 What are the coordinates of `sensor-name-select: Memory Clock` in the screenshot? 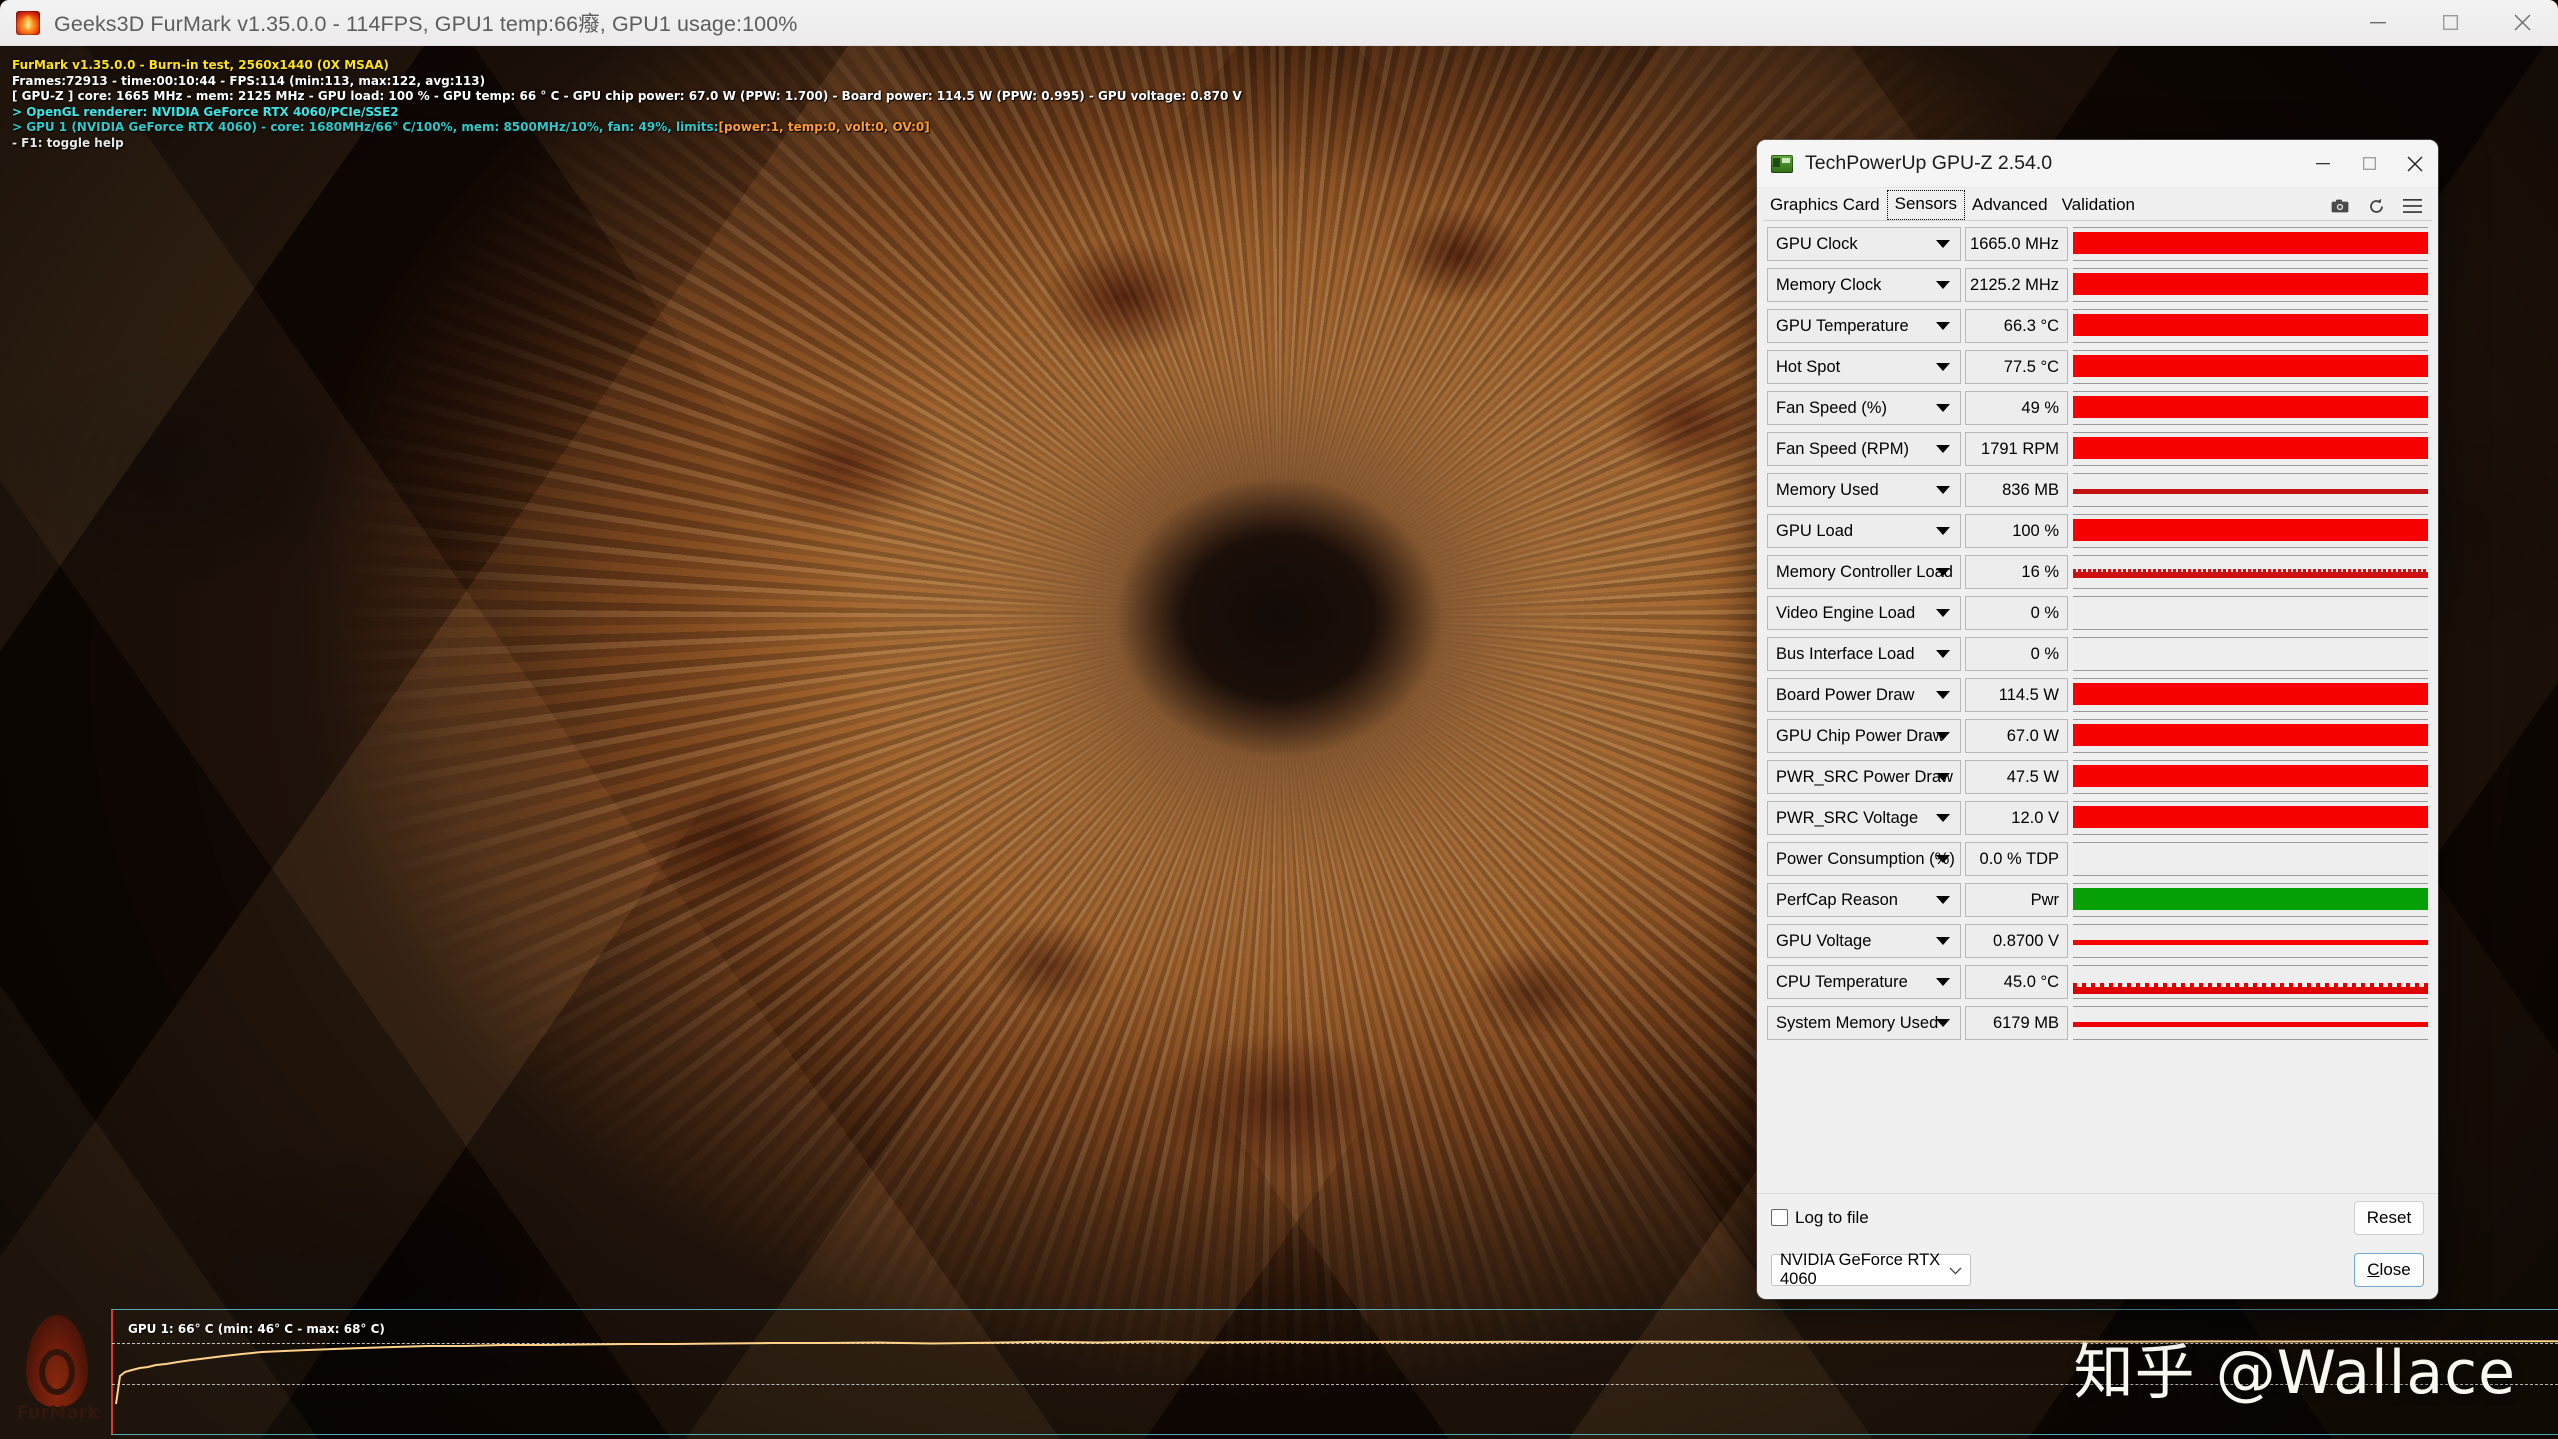 It's located at (1864, 285).